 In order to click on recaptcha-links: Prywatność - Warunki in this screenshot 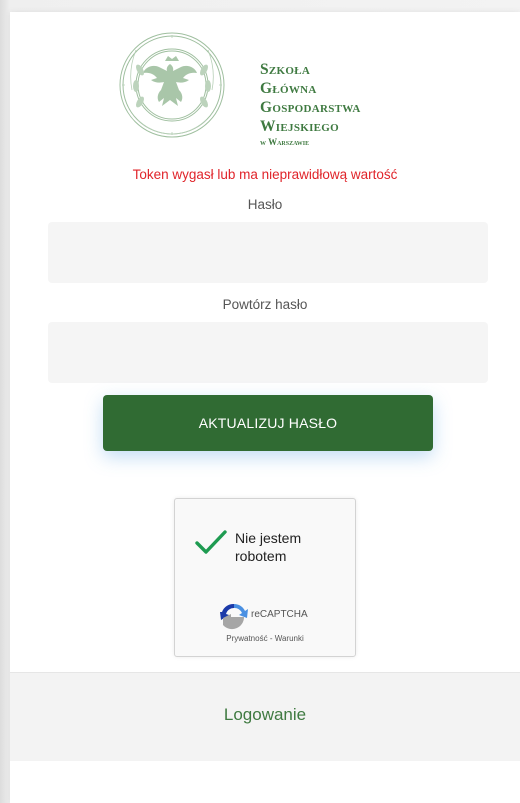, I will do `click(265, 638)`.